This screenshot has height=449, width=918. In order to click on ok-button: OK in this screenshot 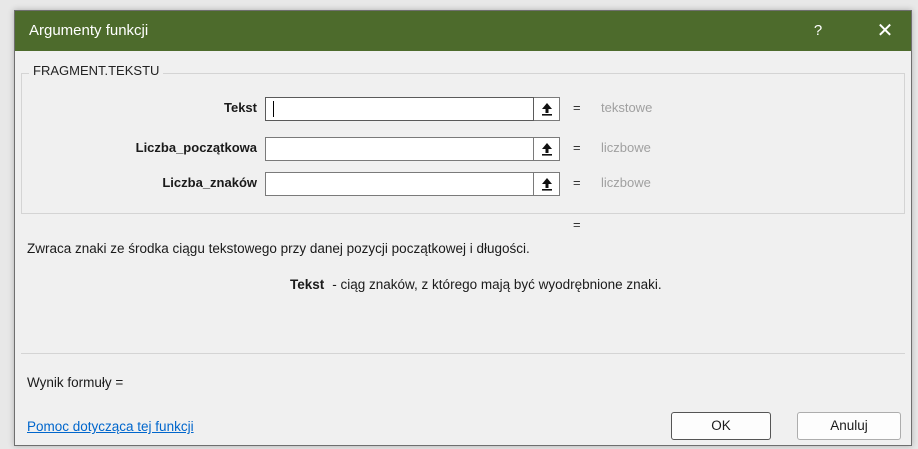, I will do `click(721, 426)`.